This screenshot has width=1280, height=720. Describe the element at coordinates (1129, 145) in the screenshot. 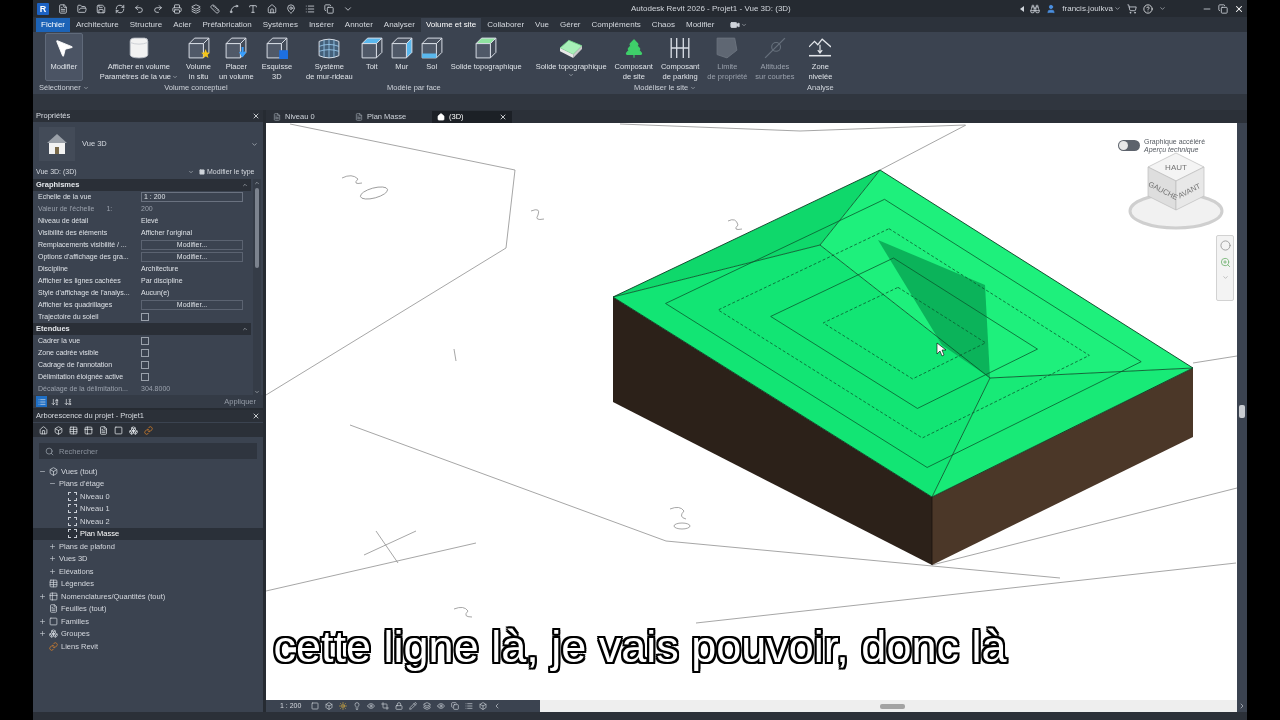

I see `toggle-switch` at that location.